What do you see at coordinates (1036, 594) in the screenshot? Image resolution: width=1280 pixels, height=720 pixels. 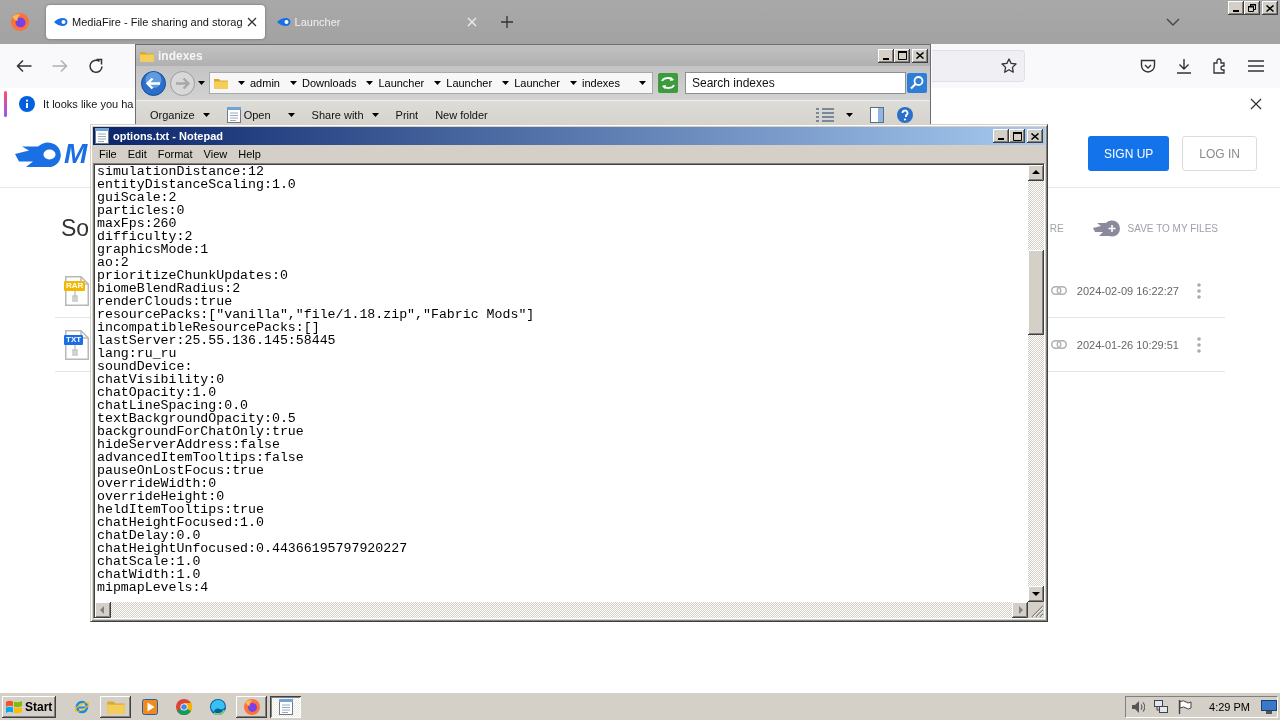 I see `scroll-down-arrow-icon` at bounding box center [1036, 594].